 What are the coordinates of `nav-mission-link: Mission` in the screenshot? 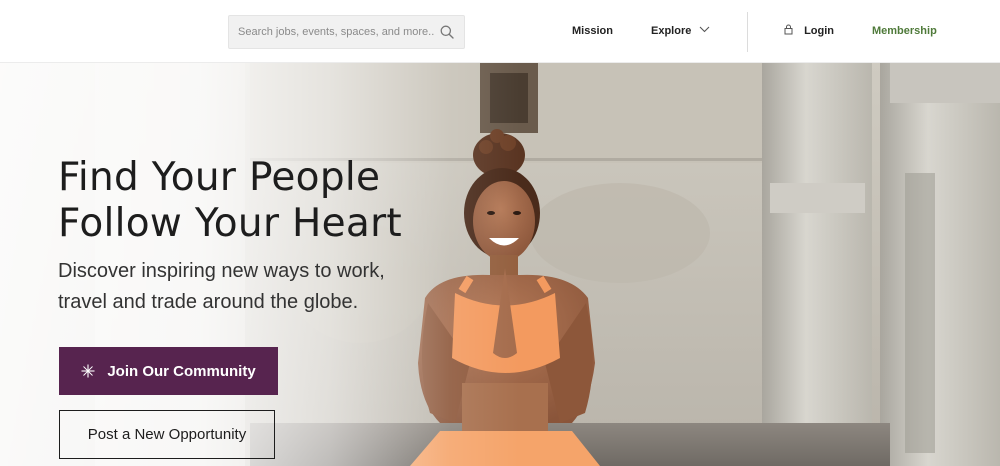 It's located at (592, 31).